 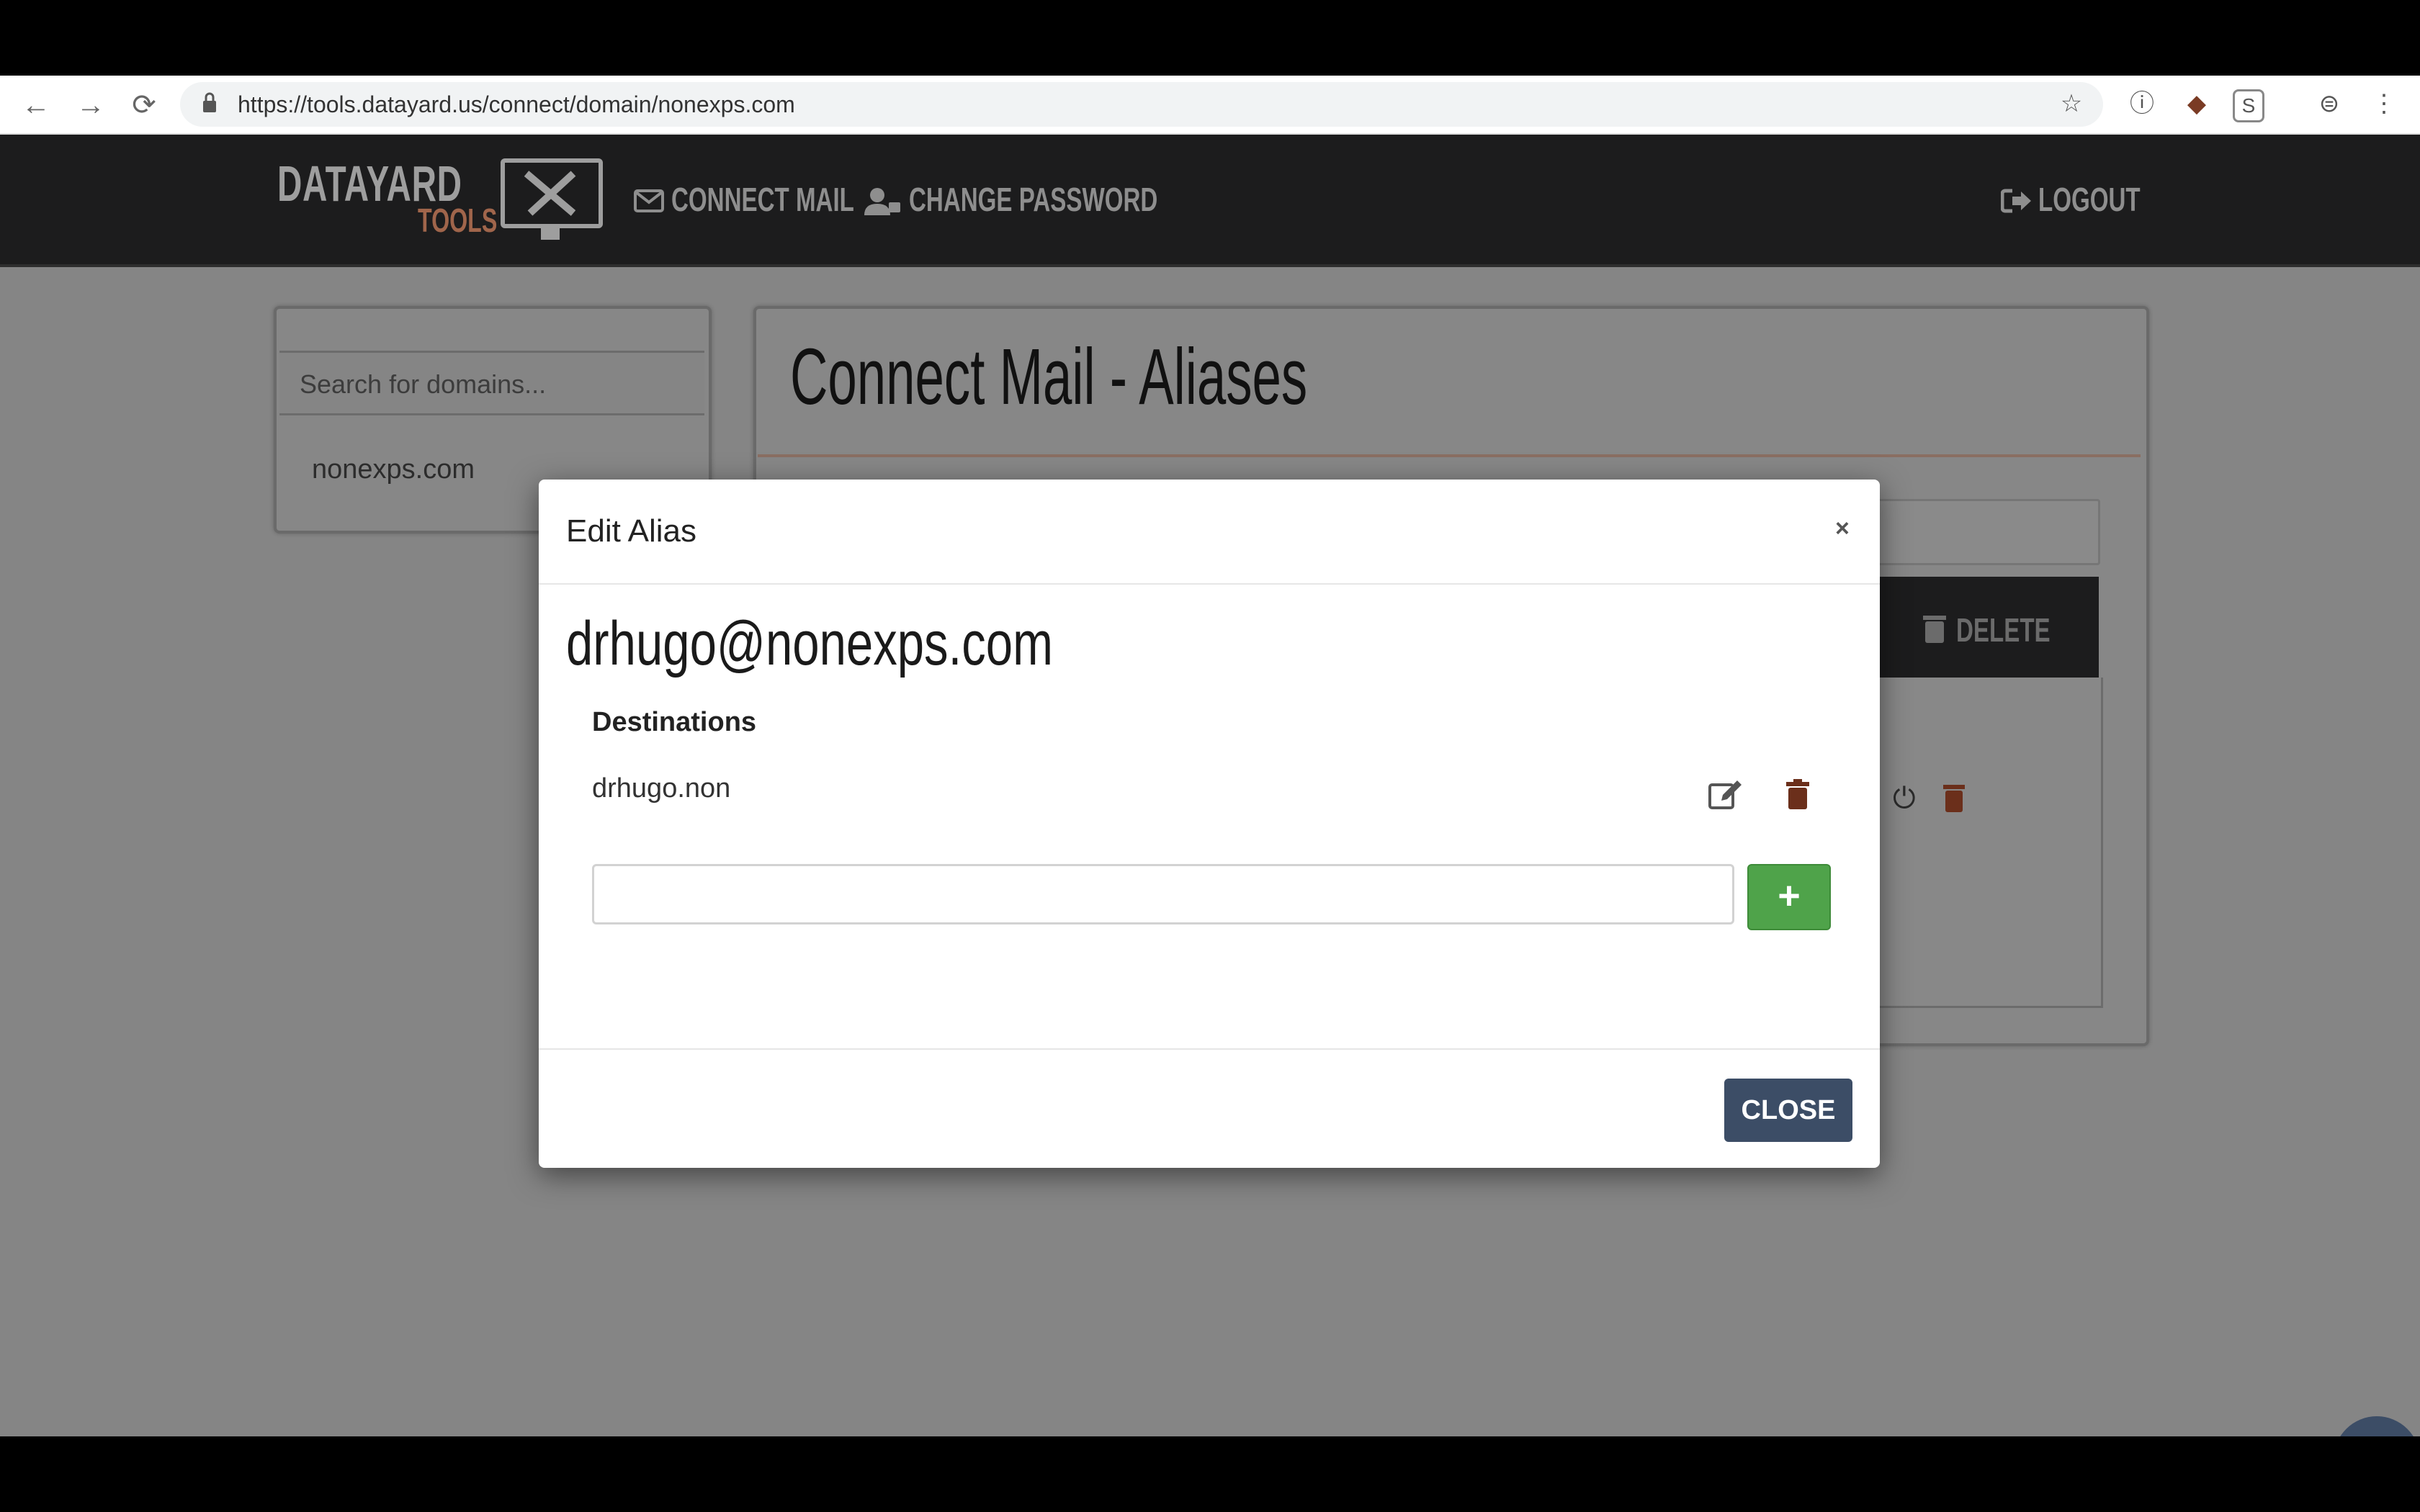 What do you see at coordinates (1904, 799) in the screenshot?
I see `power-icon: ⏻` at bounding box center [1904, 799].